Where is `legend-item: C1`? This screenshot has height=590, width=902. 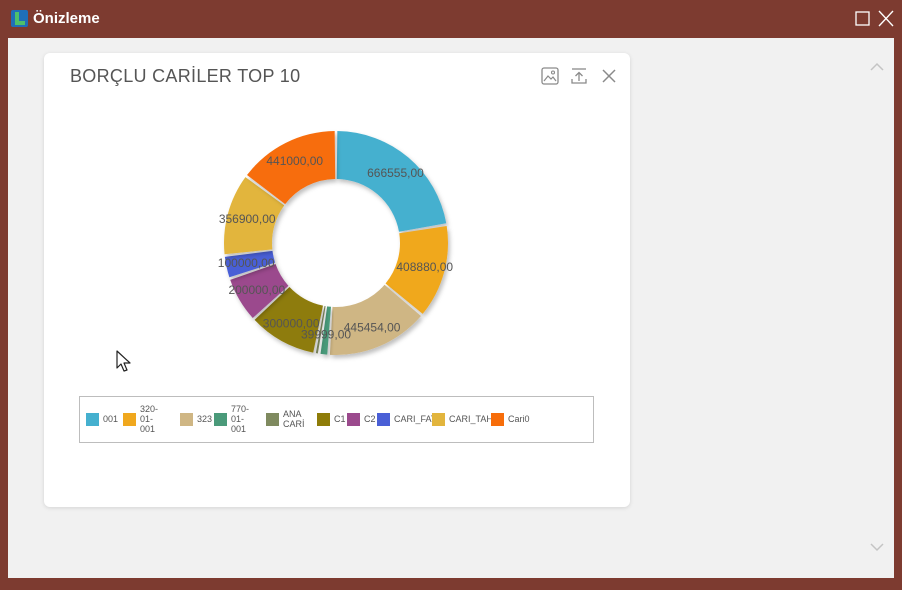 legend-item: C1 is located at coordinates (332, 419).